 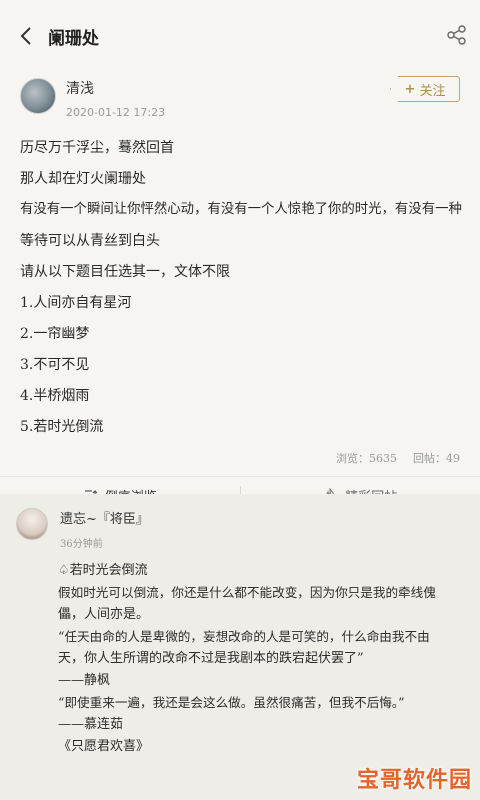 I want to click on follow-label: 关注, so click(x=432, y=91).